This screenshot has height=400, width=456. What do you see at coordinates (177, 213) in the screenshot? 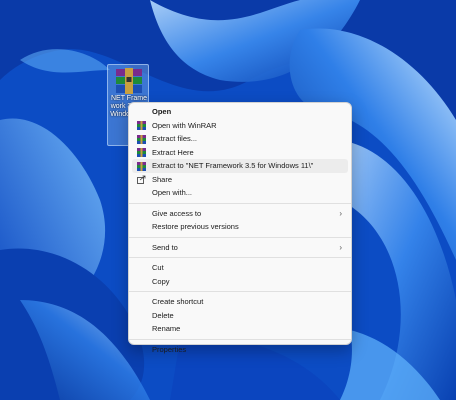
I see `menu-item-label: Give access to` at bounding box center [177, 213].